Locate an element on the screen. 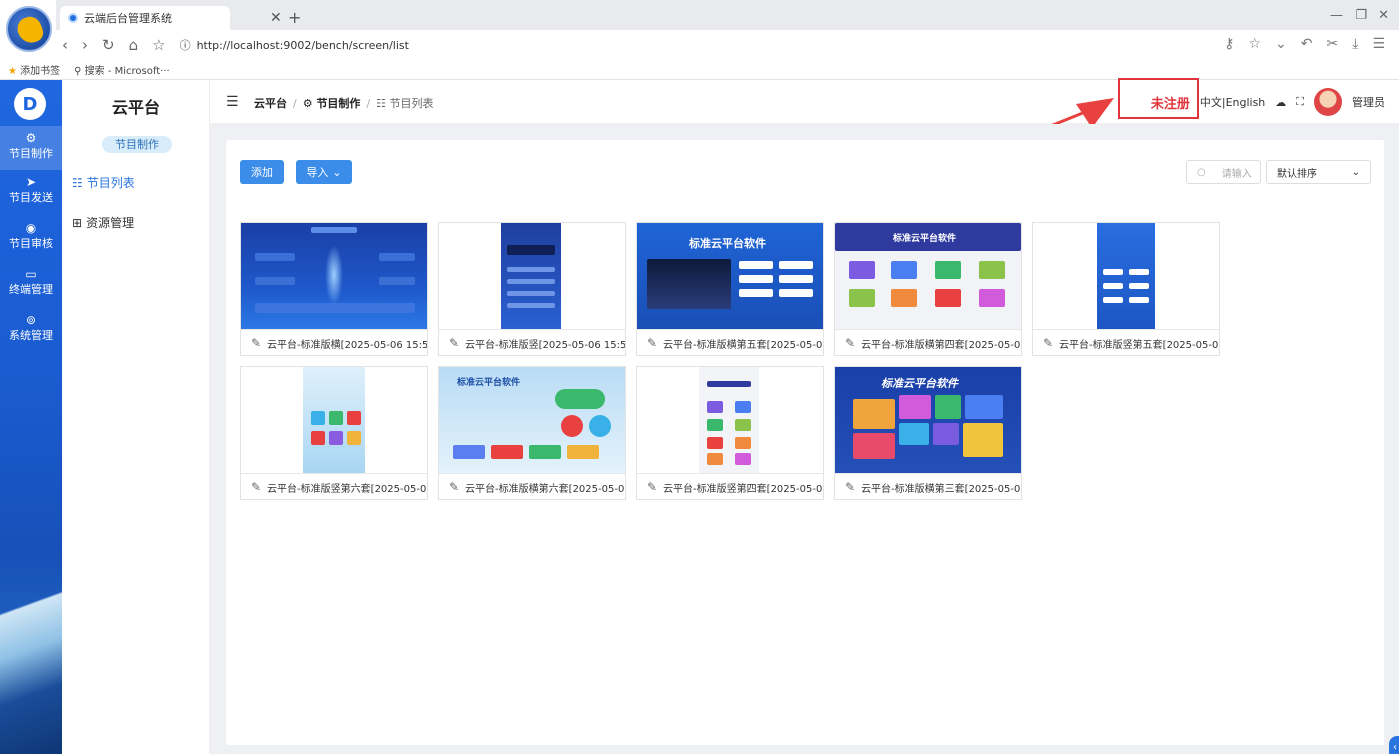  program-card: ✎ 云平台-标准版竖第四套[2025-05-06 is located at coordinates (730, 433).